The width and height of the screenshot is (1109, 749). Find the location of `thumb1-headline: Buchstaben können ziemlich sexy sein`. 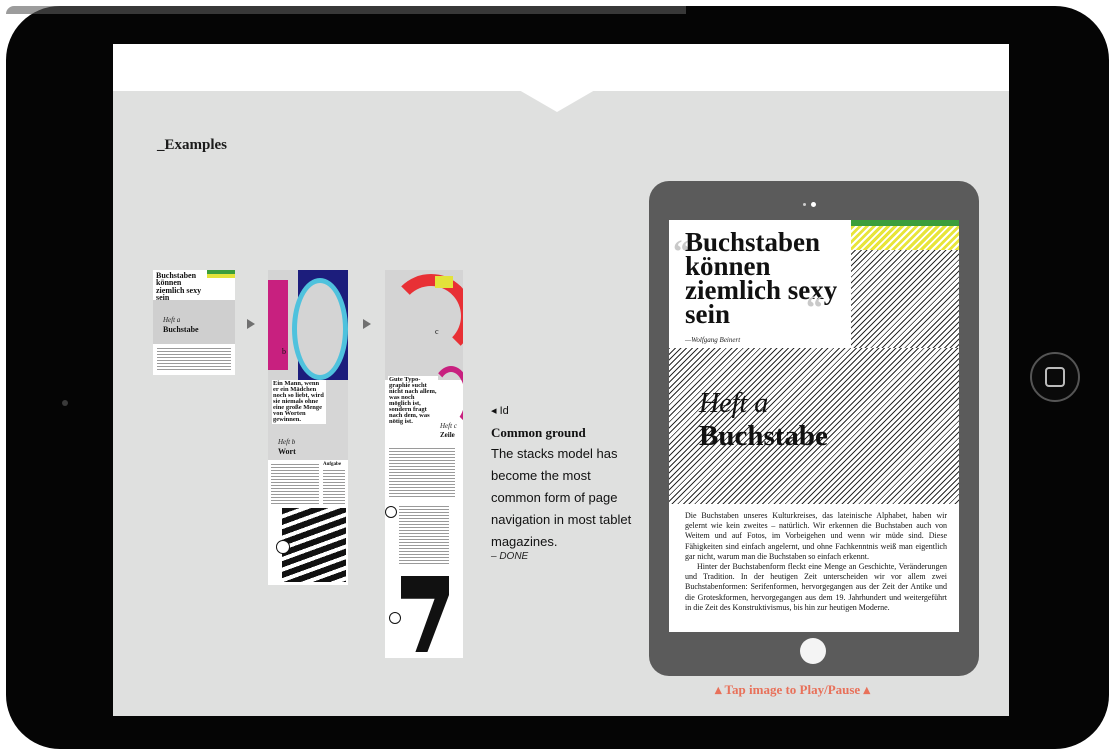

thumb1-headline: Buchstaben können ziemlich sexy sein is located at coordinates (179, 287).